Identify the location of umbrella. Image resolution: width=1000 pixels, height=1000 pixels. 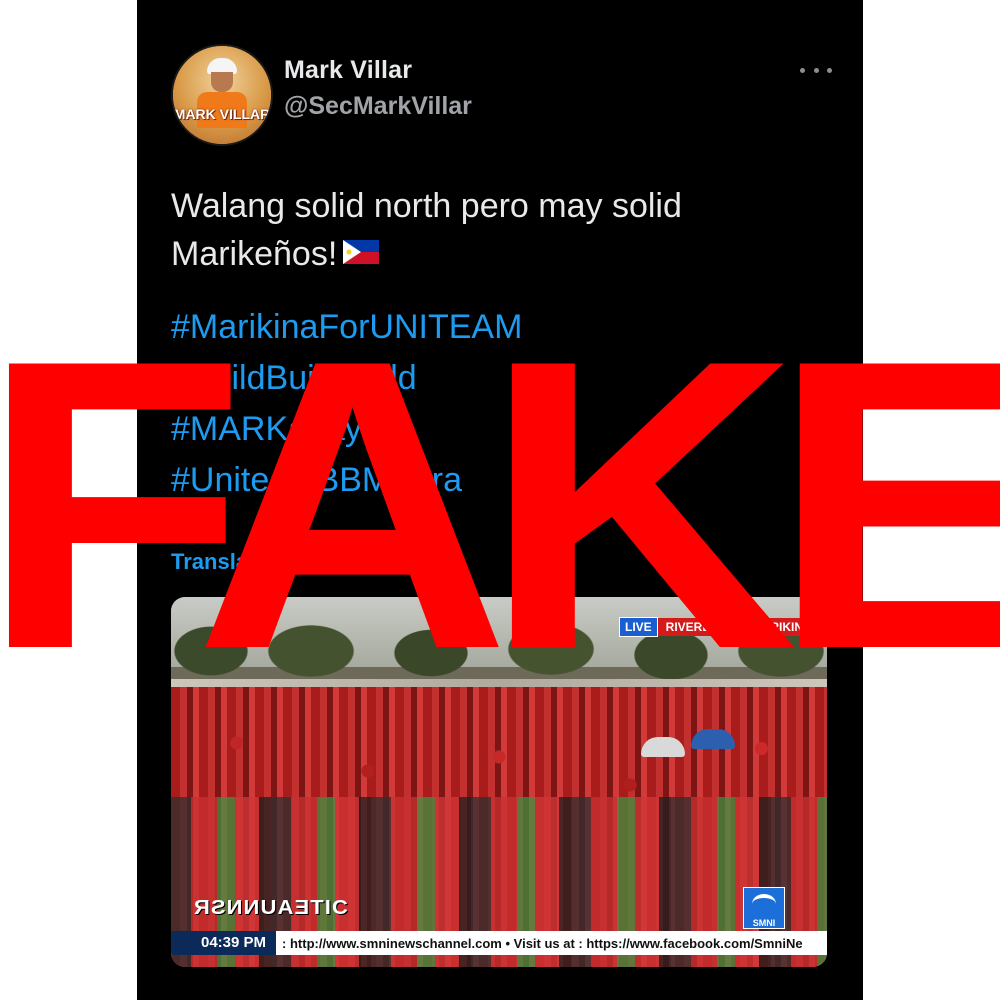
(663, 747).